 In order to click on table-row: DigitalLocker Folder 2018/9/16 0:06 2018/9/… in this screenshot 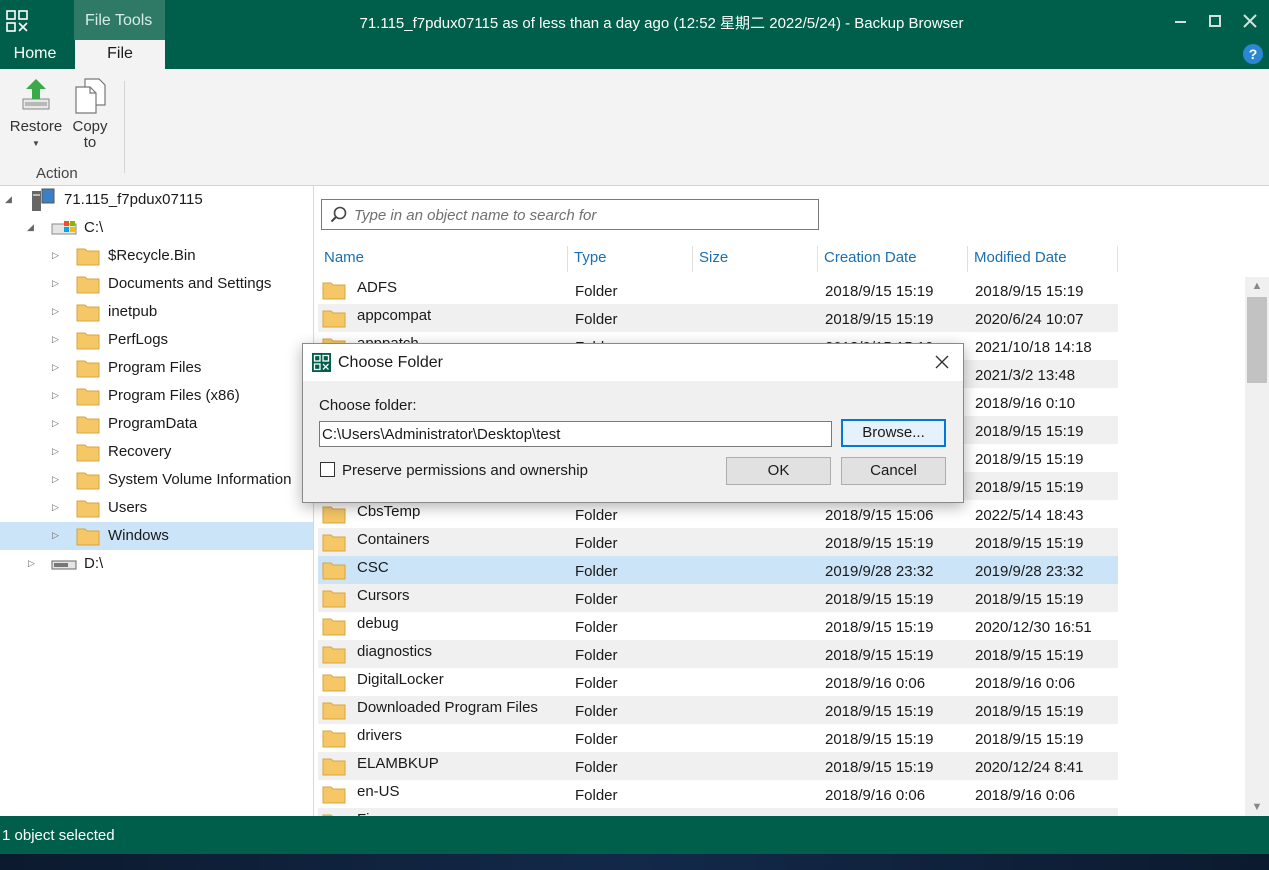, I will do `click(718, 682)`.